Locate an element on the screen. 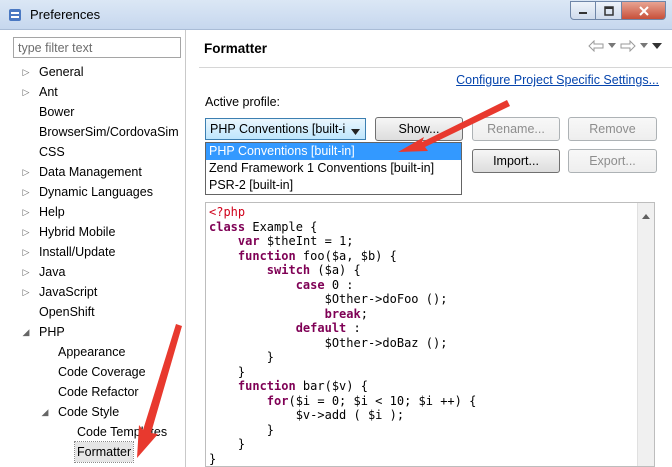 The height and width of the screenshot is (467, 672). active-profile-select: PHP Conventions [built-i is located at coordinates (285, 129).